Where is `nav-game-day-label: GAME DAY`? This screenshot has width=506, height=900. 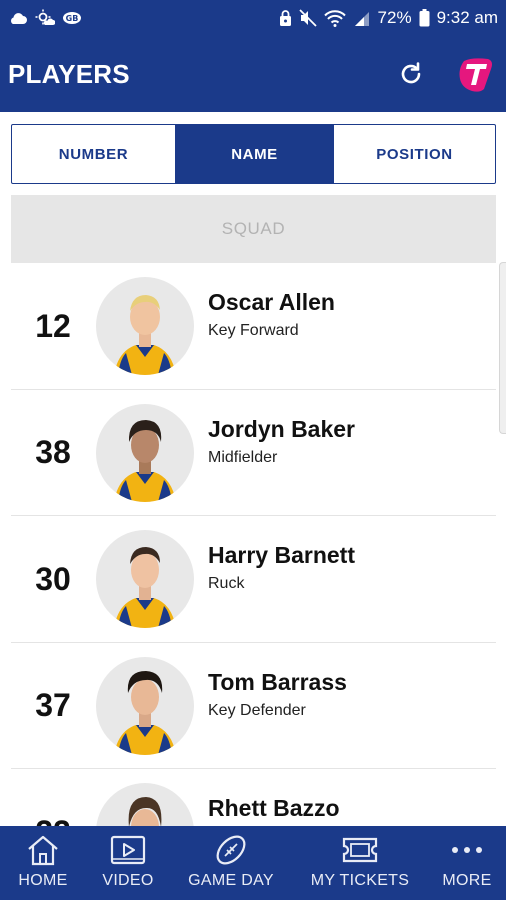 nav-game-day-label: GAME DAY is located at coordinates (231, 880).